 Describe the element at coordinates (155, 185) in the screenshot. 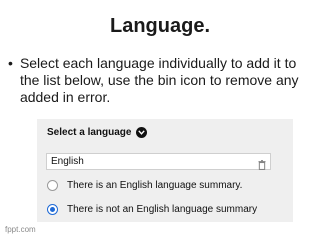

I see `radio-label: There is an English language summary.` at that location.